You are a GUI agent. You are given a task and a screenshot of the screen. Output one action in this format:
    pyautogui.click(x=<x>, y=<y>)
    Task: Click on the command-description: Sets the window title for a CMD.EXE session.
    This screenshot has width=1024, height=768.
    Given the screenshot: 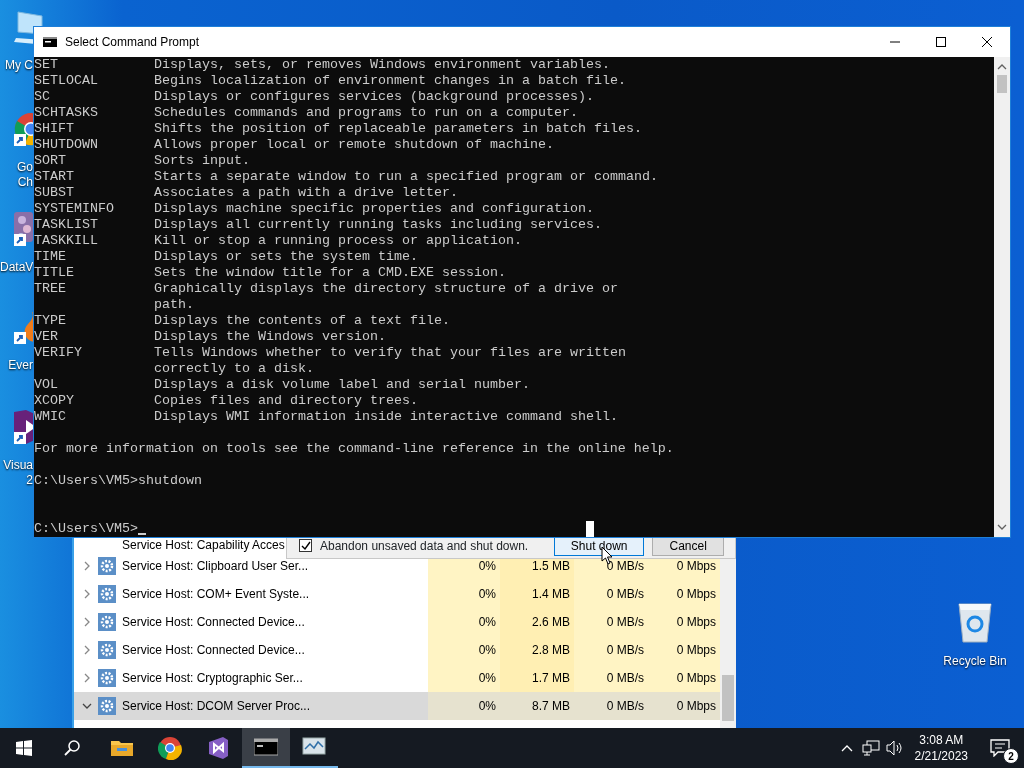 What is the action you would take?
    pyautogui.click(x=330, y=272)
    